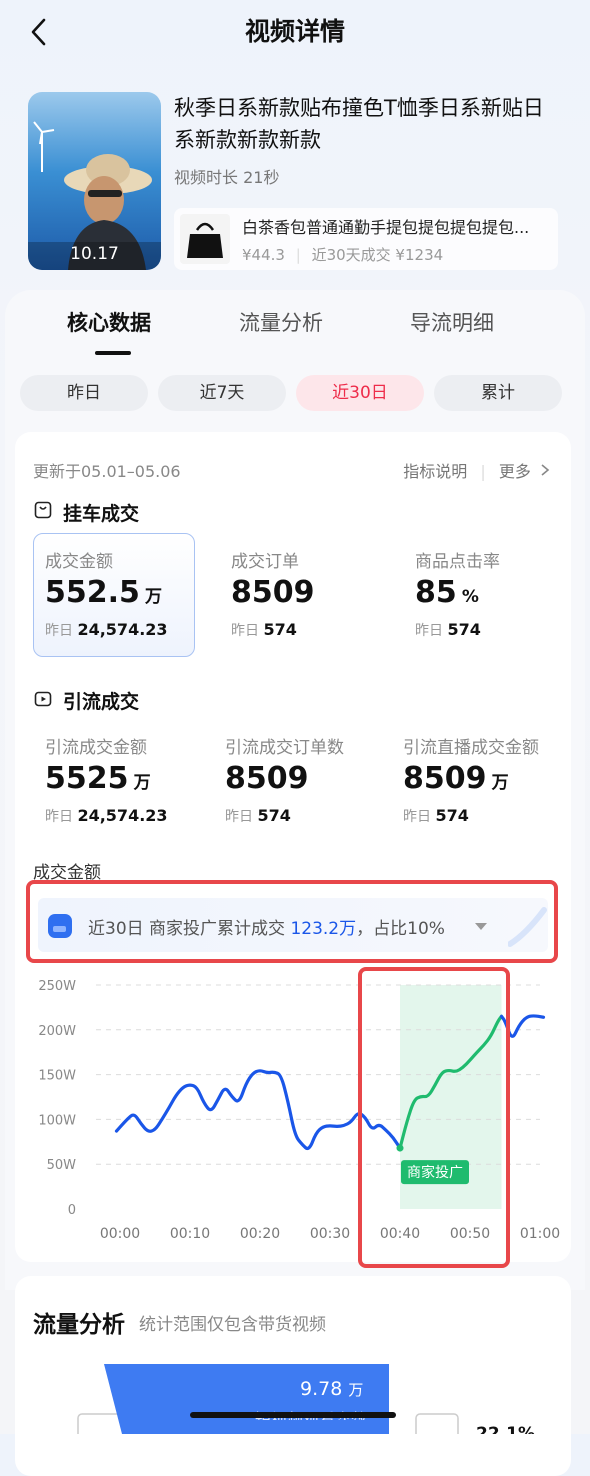  I want to click on duration-badge: 10.17, so click(94, 254).